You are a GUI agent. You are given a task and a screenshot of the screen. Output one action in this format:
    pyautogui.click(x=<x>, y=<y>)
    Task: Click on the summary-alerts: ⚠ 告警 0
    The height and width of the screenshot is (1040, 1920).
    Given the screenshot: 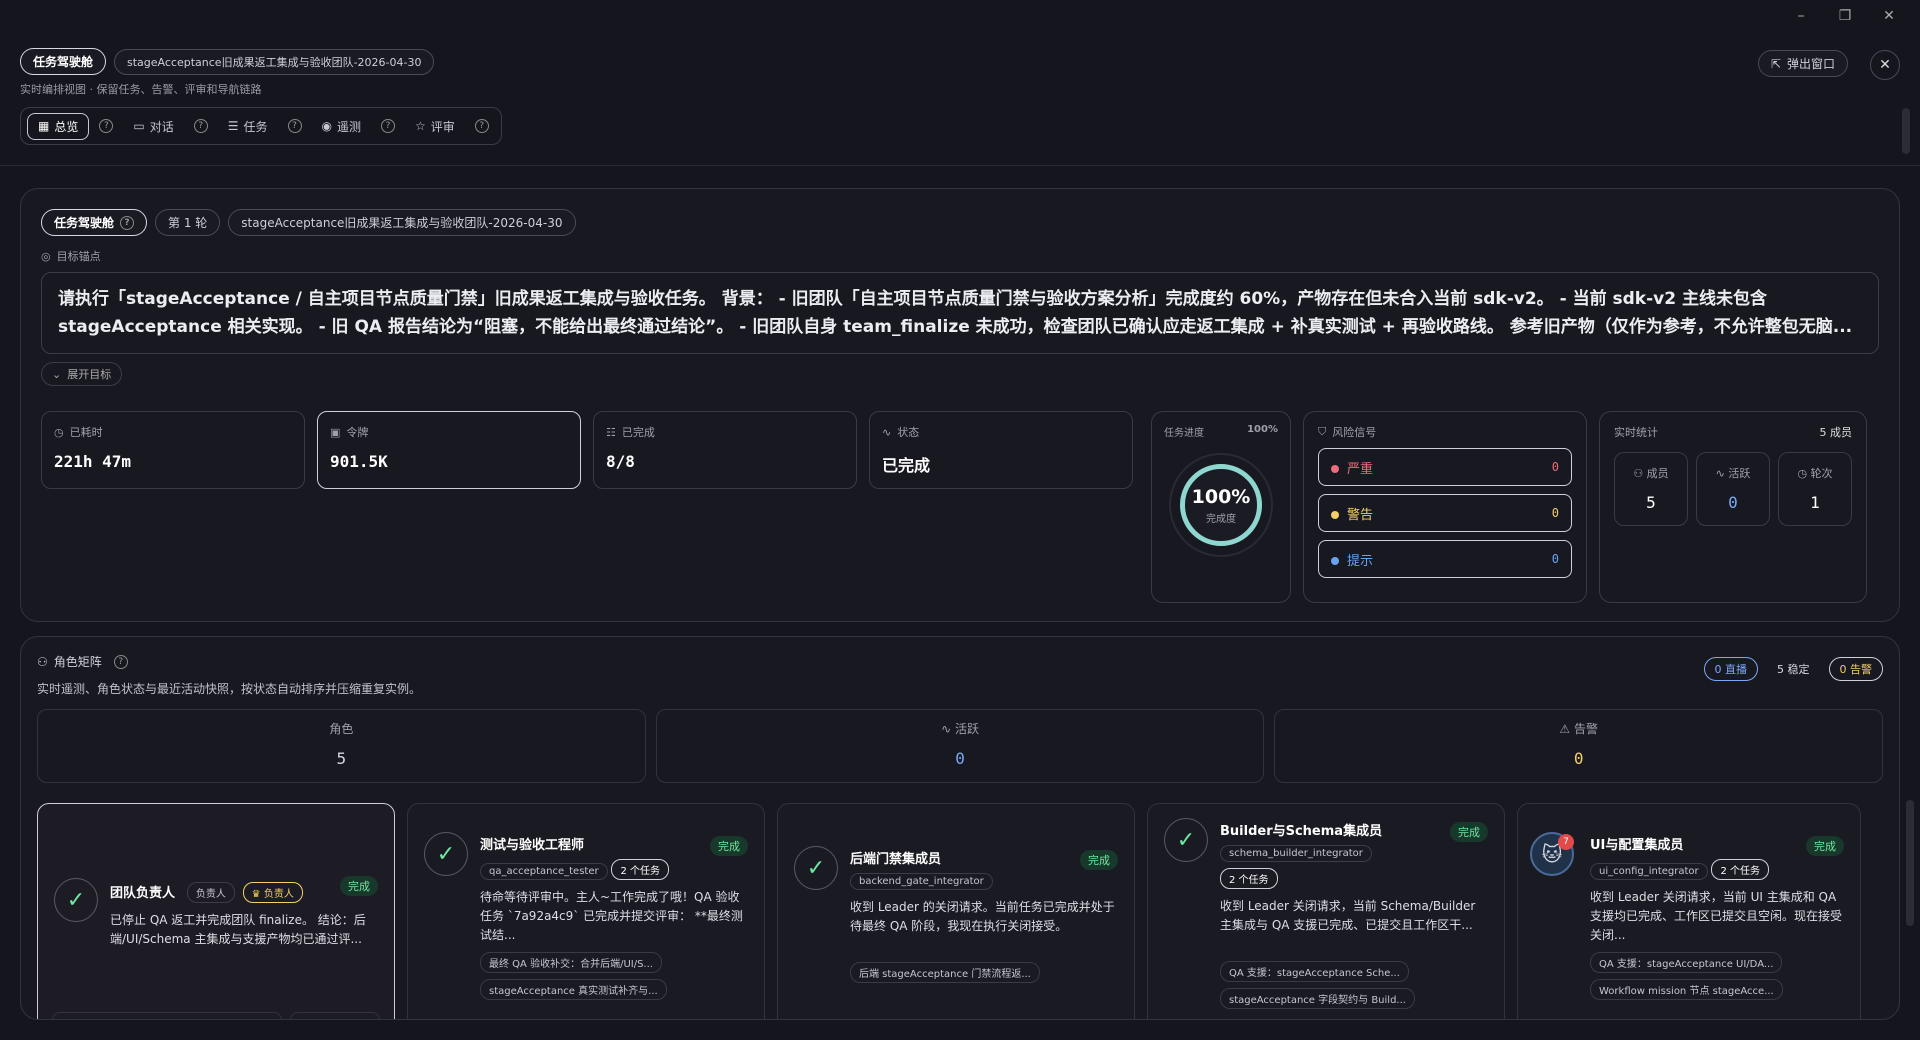 What is the action you would take?
    pyautogui.click(x=1579, y=746)
    